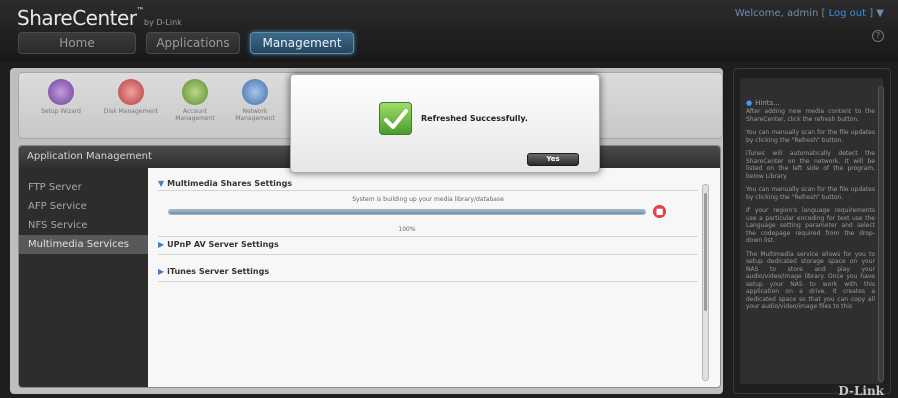 The image size is (898, 398). I want to click on dialog-message: Refreshed Successfully., so click(474, 118).